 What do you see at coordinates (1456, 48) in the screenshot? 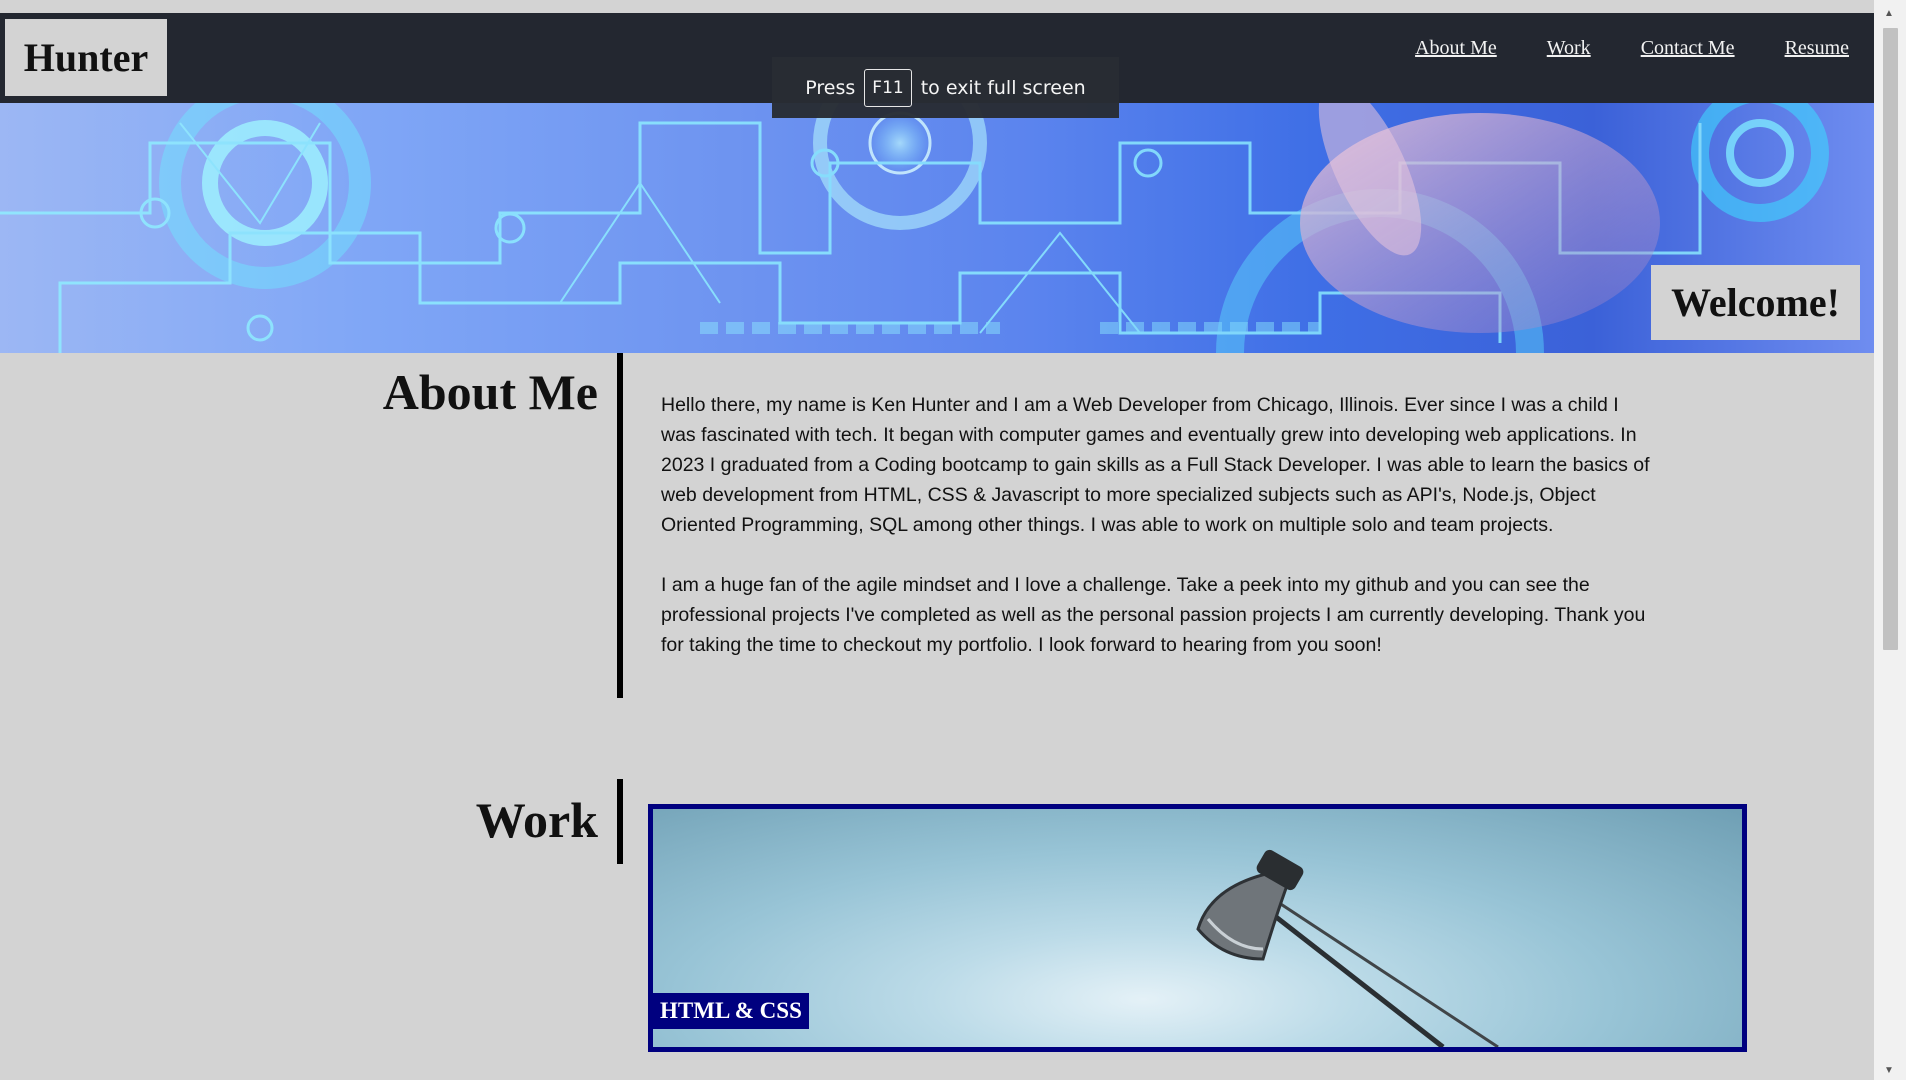
I see `nav-about-me: About Me` at bounding box center [1456, 48].